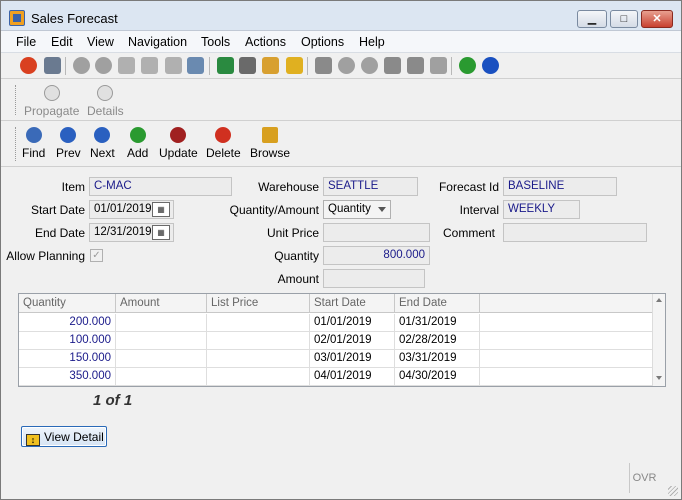  Describe the element at coordinates (68, 153) in the screenshot. I see `prev-label: Prev` at that location.